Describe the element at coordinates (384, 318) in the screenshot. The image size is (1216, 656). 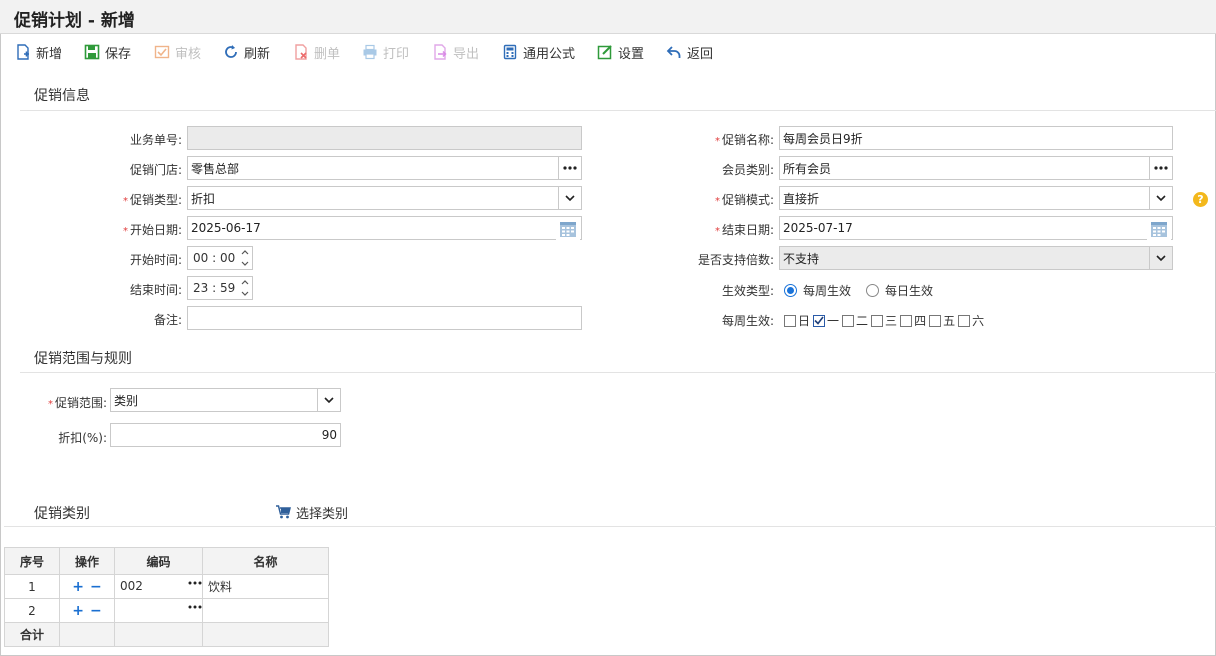
I see `remark-input` at that location.